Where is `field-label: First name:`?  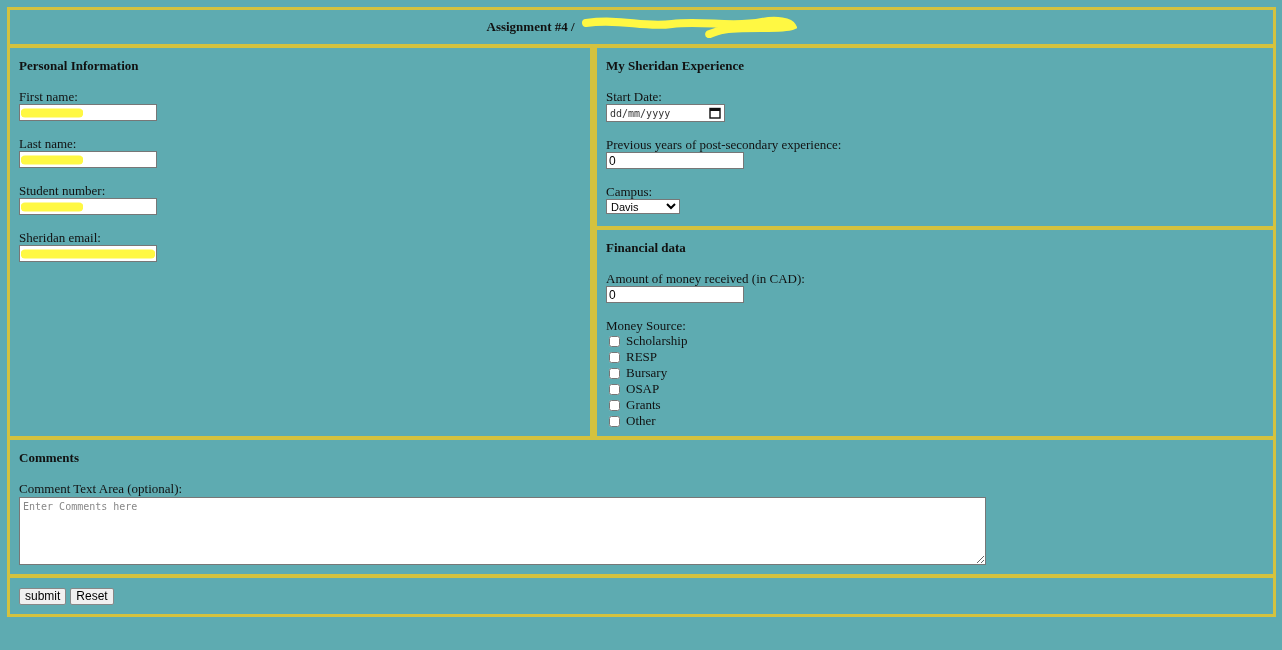 field-label: First name: is located at coordinates (48, 96).